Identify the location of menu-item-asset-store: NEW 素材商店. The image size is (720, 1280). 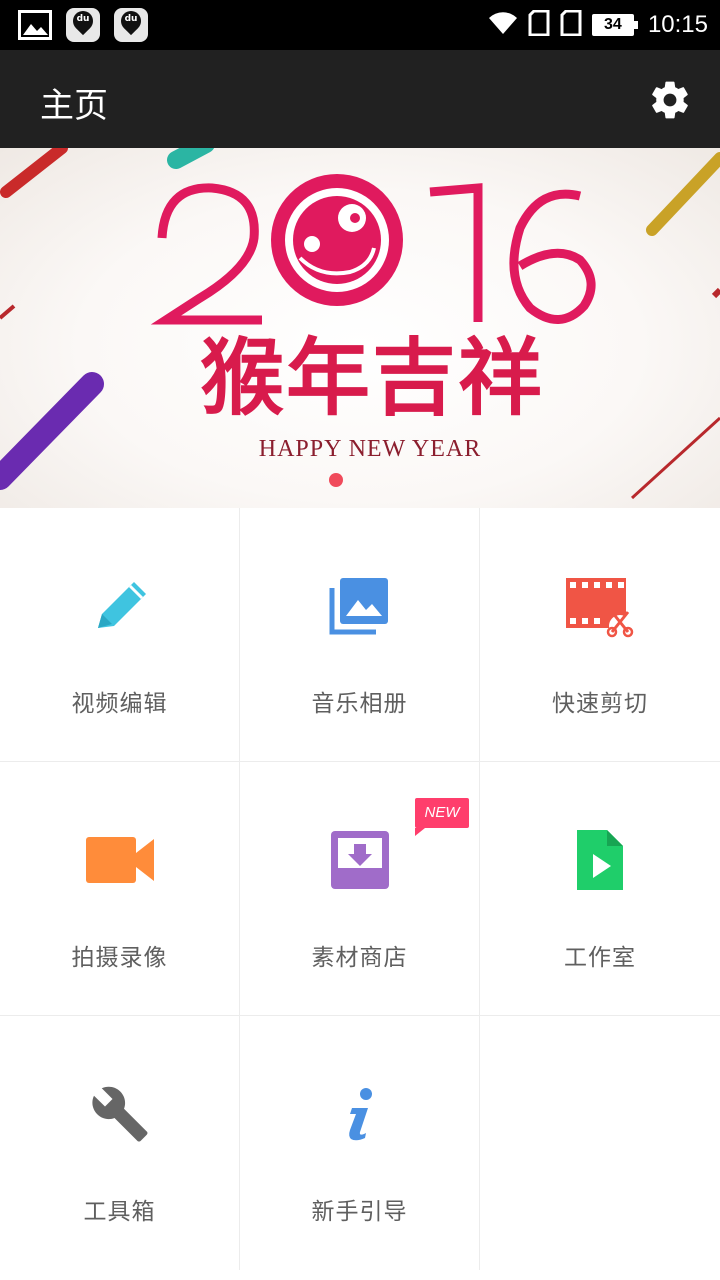
(360, 889).